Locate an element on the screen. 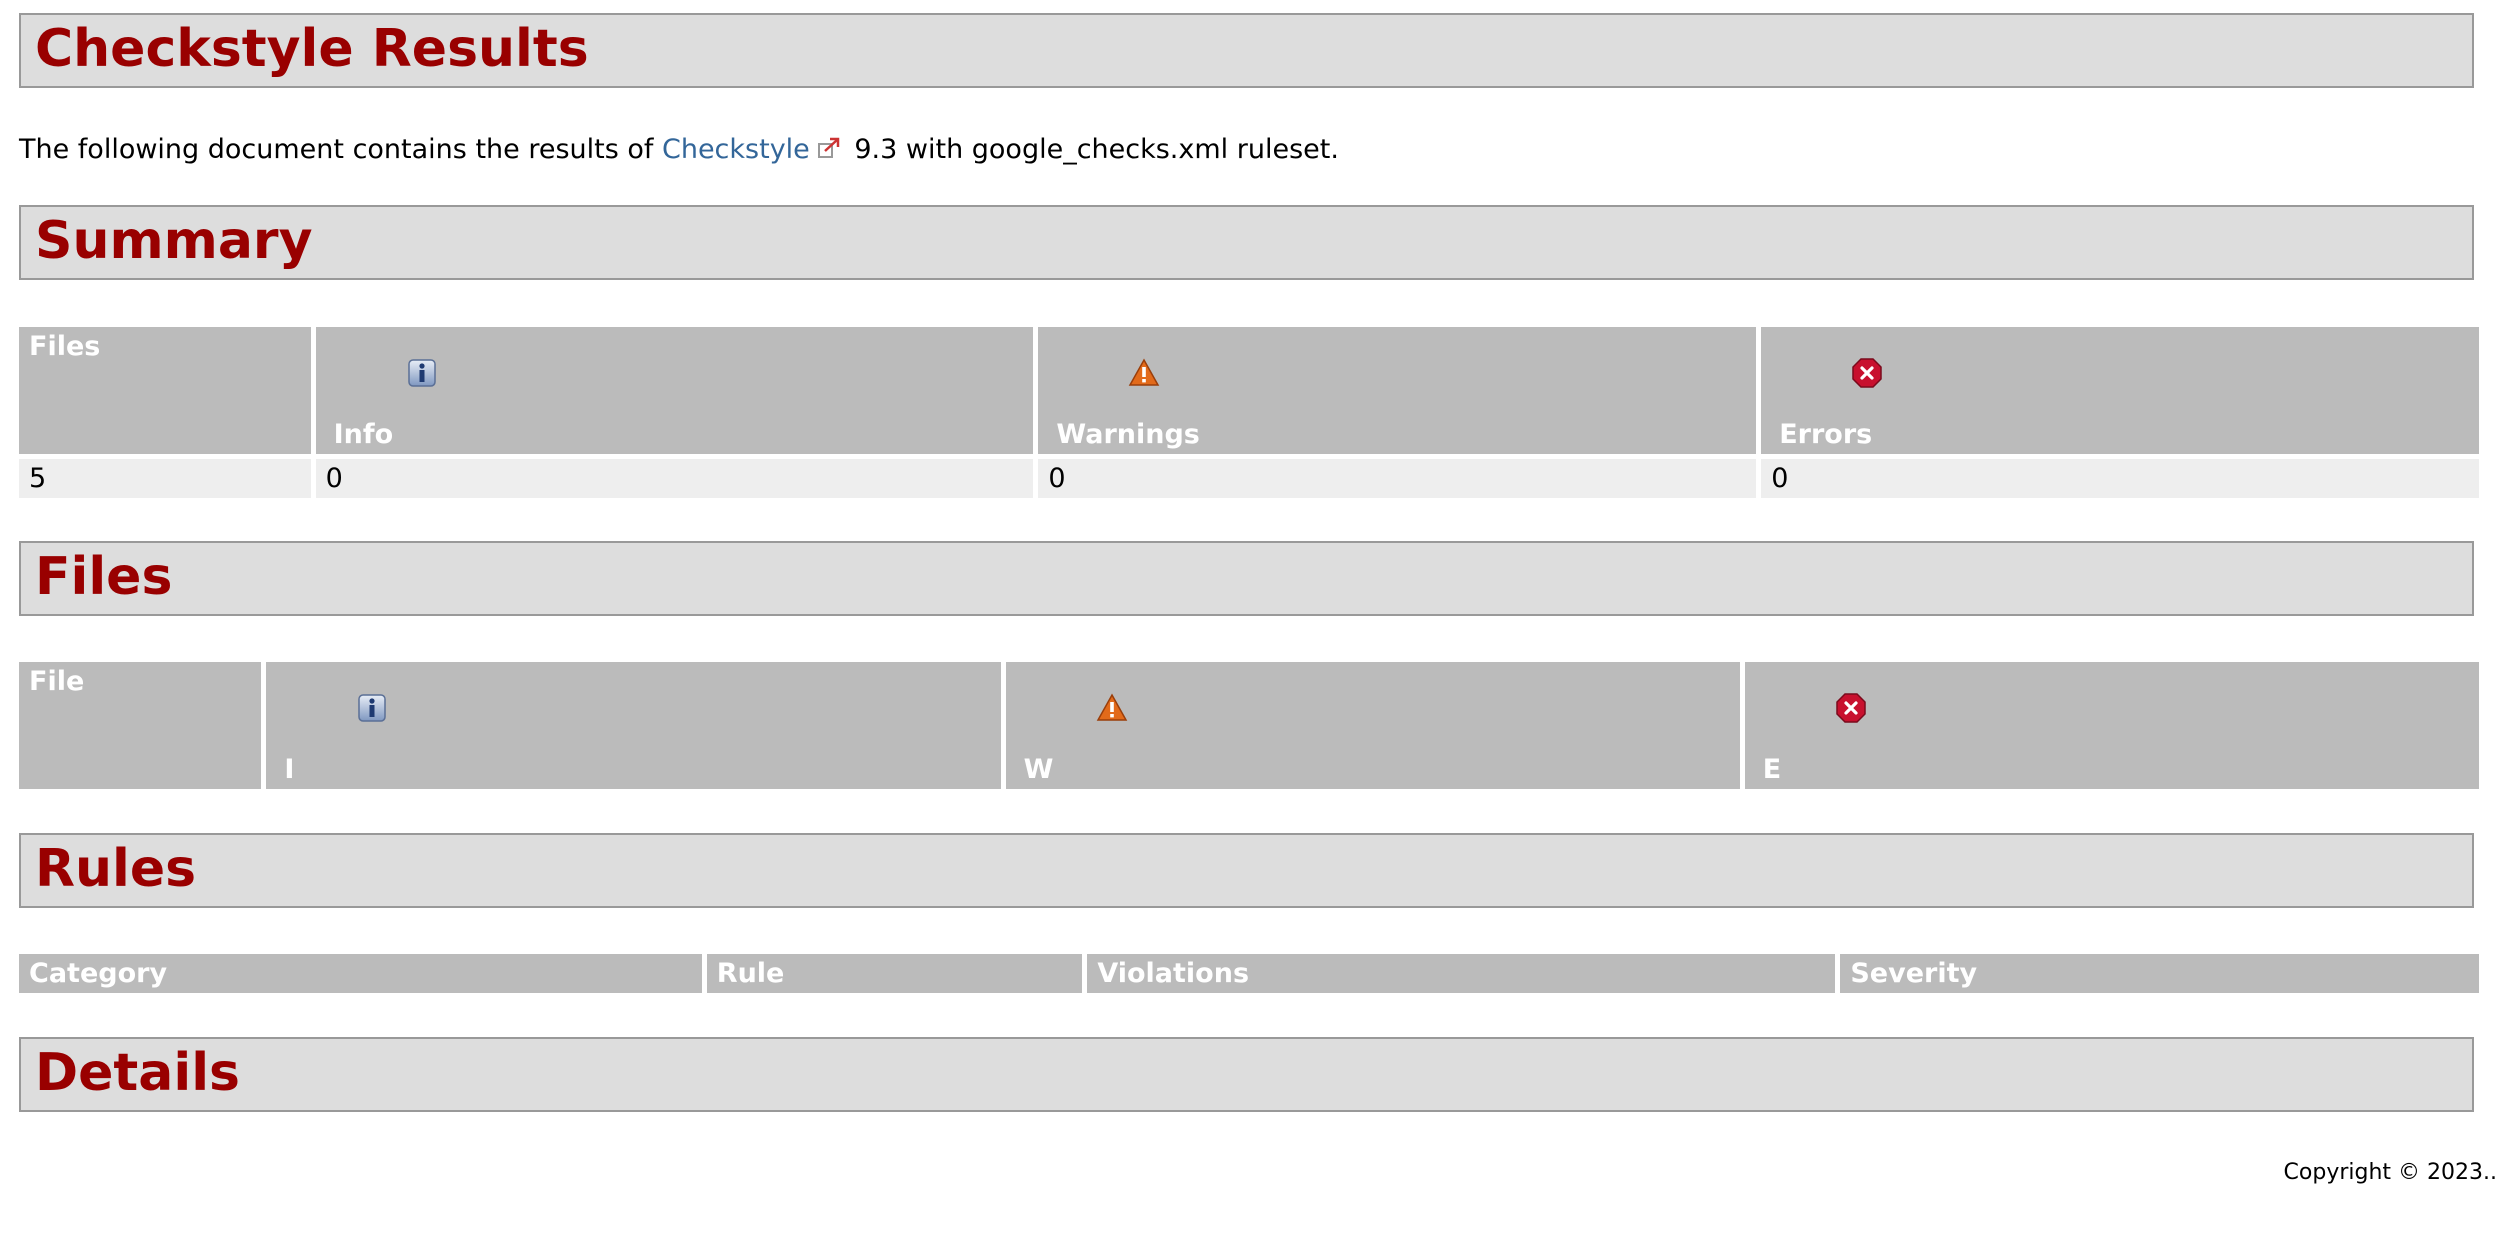  summary-header-warnings-label: Warnings is located at coordinates (1128, 434).